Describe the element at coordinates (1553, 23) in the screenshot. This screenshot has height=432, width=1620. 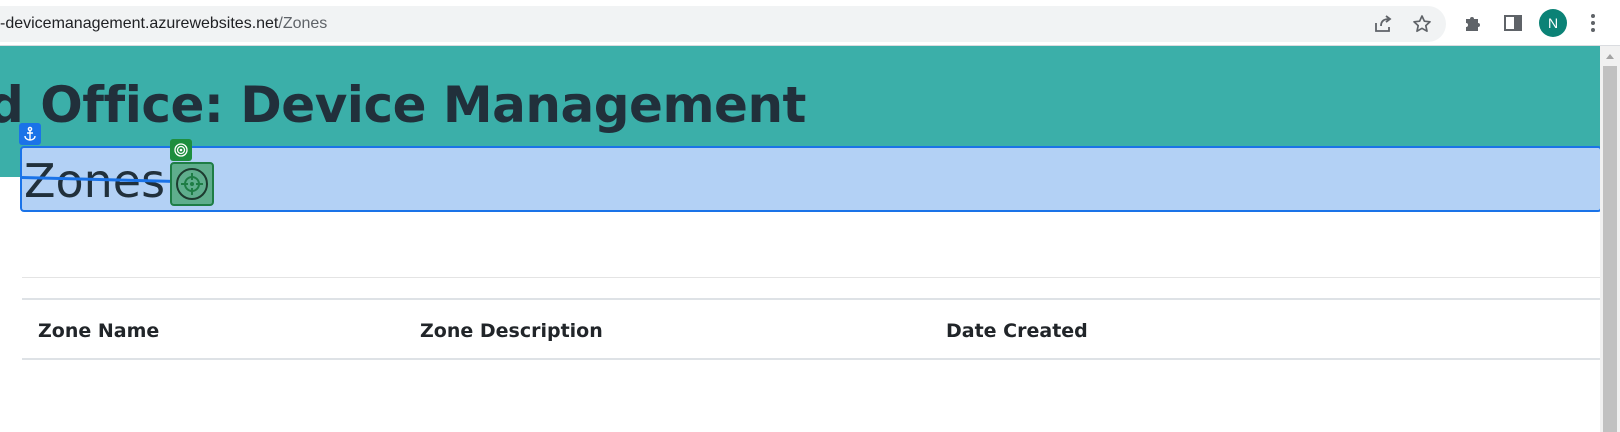
I see `profile-avatar: N` at that location.